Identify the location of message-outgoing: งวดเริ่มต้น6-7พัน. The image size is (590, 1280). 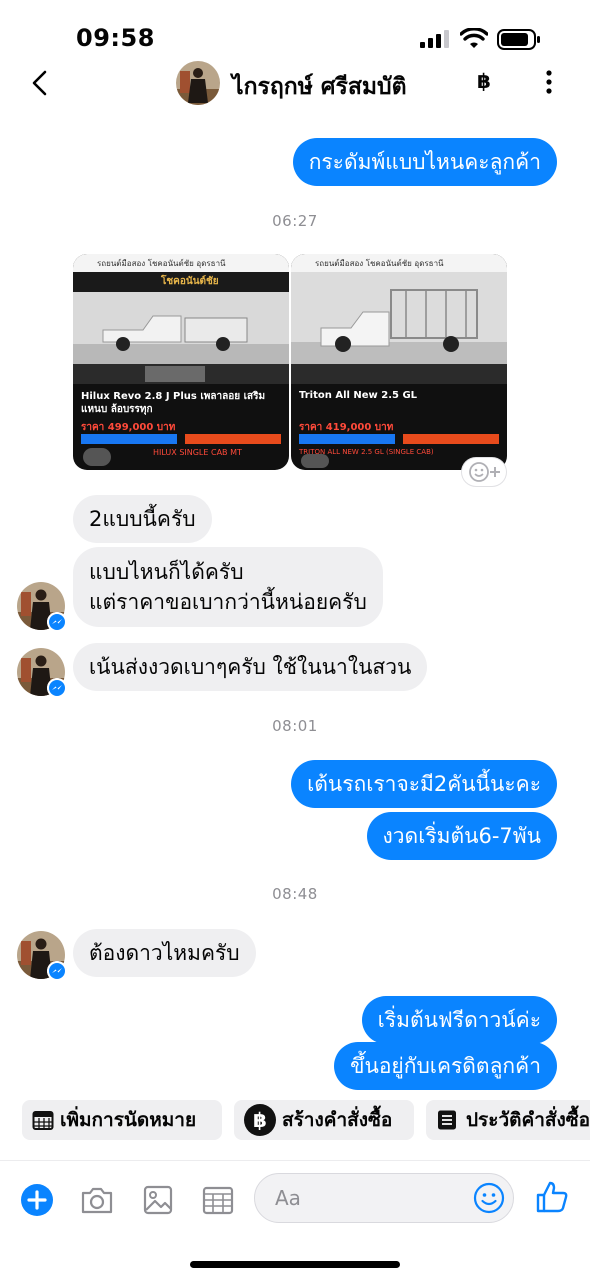
(461, 836).